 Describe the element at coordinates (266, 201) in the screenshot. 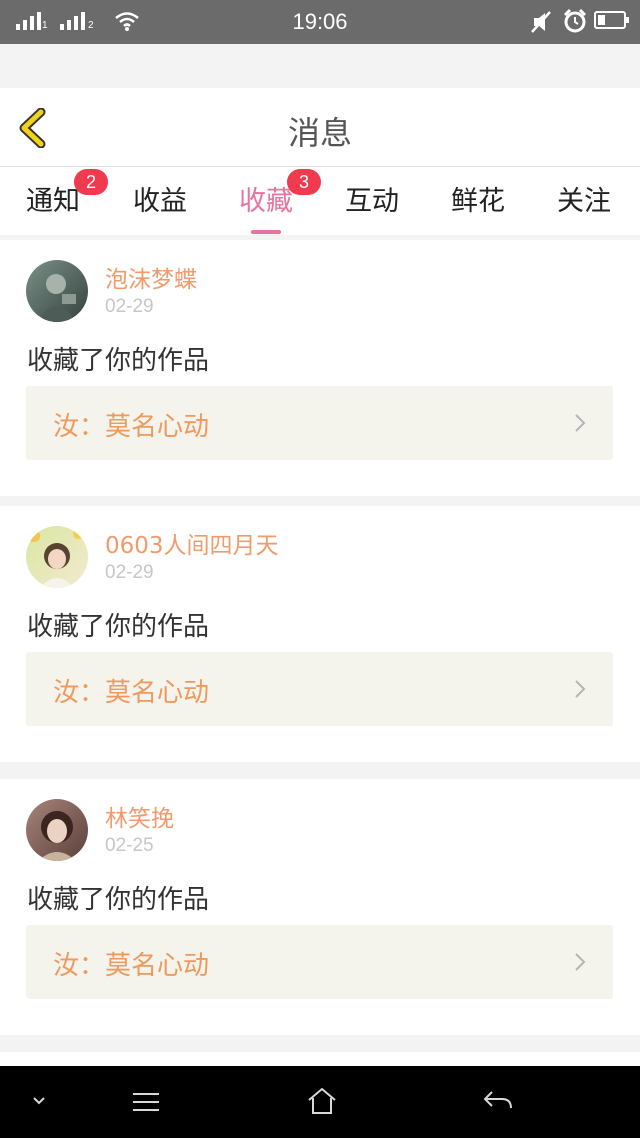

I see `tab-label: 收藏` at that location.